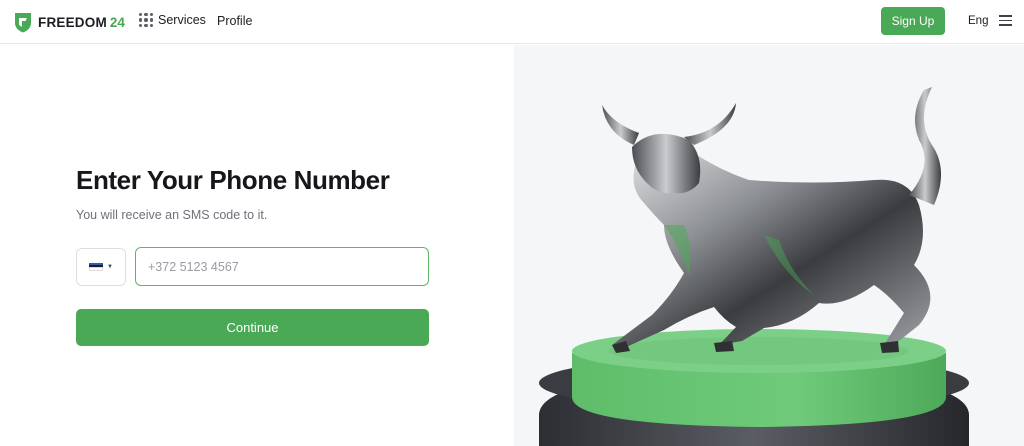  I want to click on grid-icon, so click(146, 20).